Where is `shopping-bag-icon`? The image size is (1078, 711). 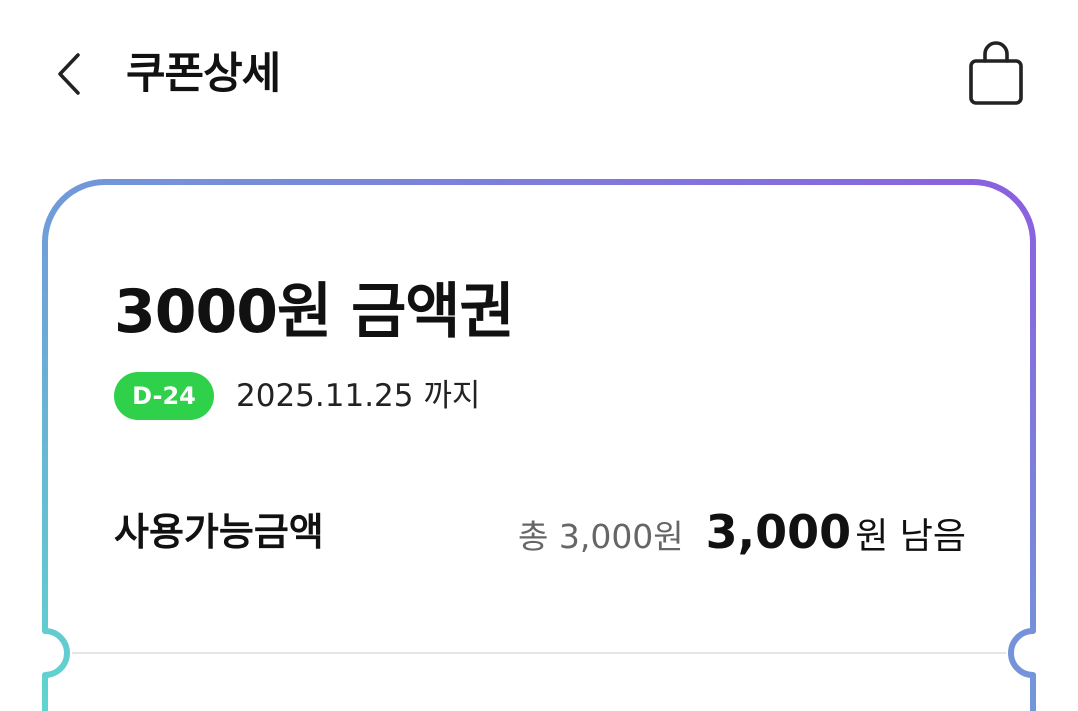 shopping-bag-icon is located at coordinates (996, 73).